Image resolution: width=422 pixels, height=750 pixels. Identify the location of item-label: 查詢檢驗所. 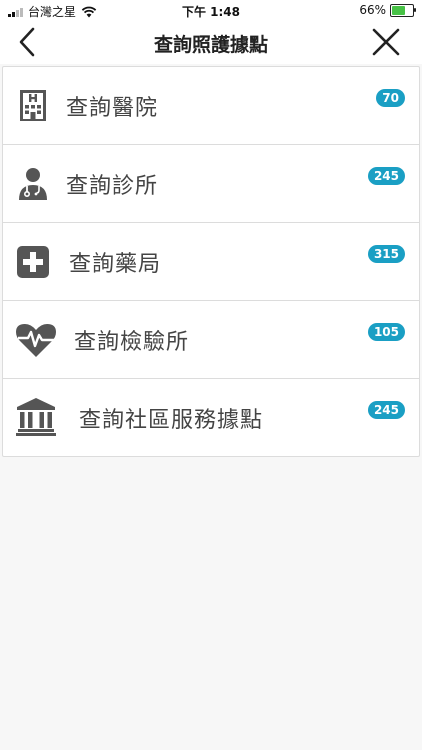
(132, 342).